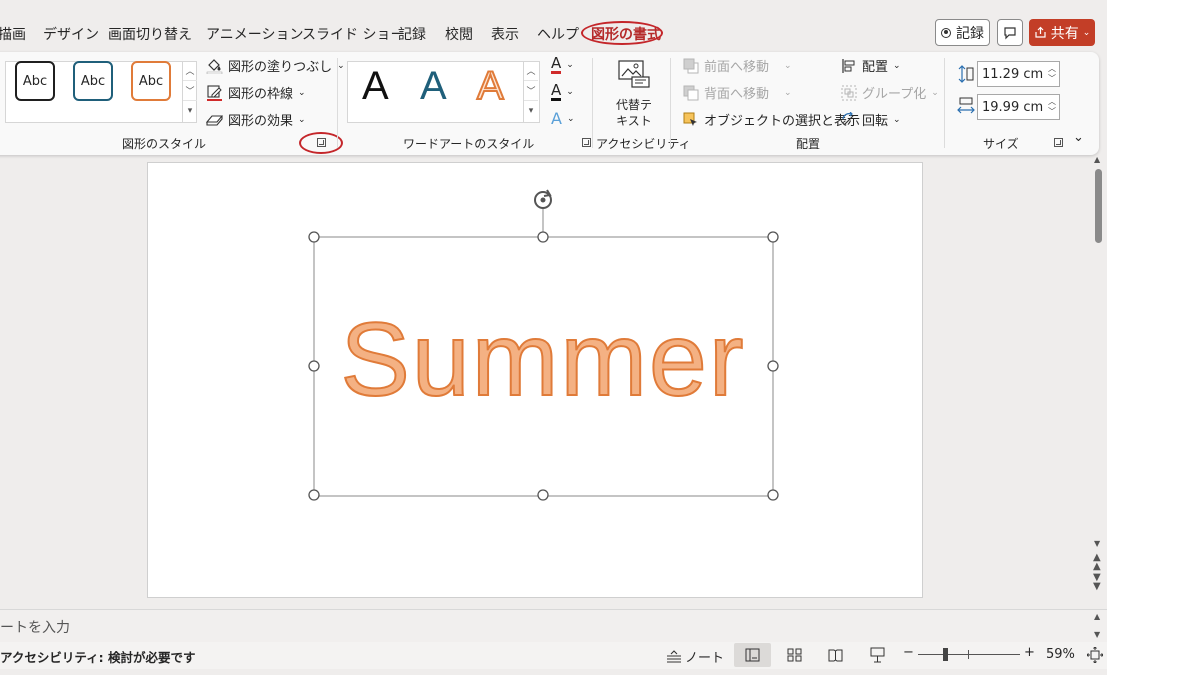  I want to click on shape-styles-group-label: 図形のスタイル, so click(164, 144).